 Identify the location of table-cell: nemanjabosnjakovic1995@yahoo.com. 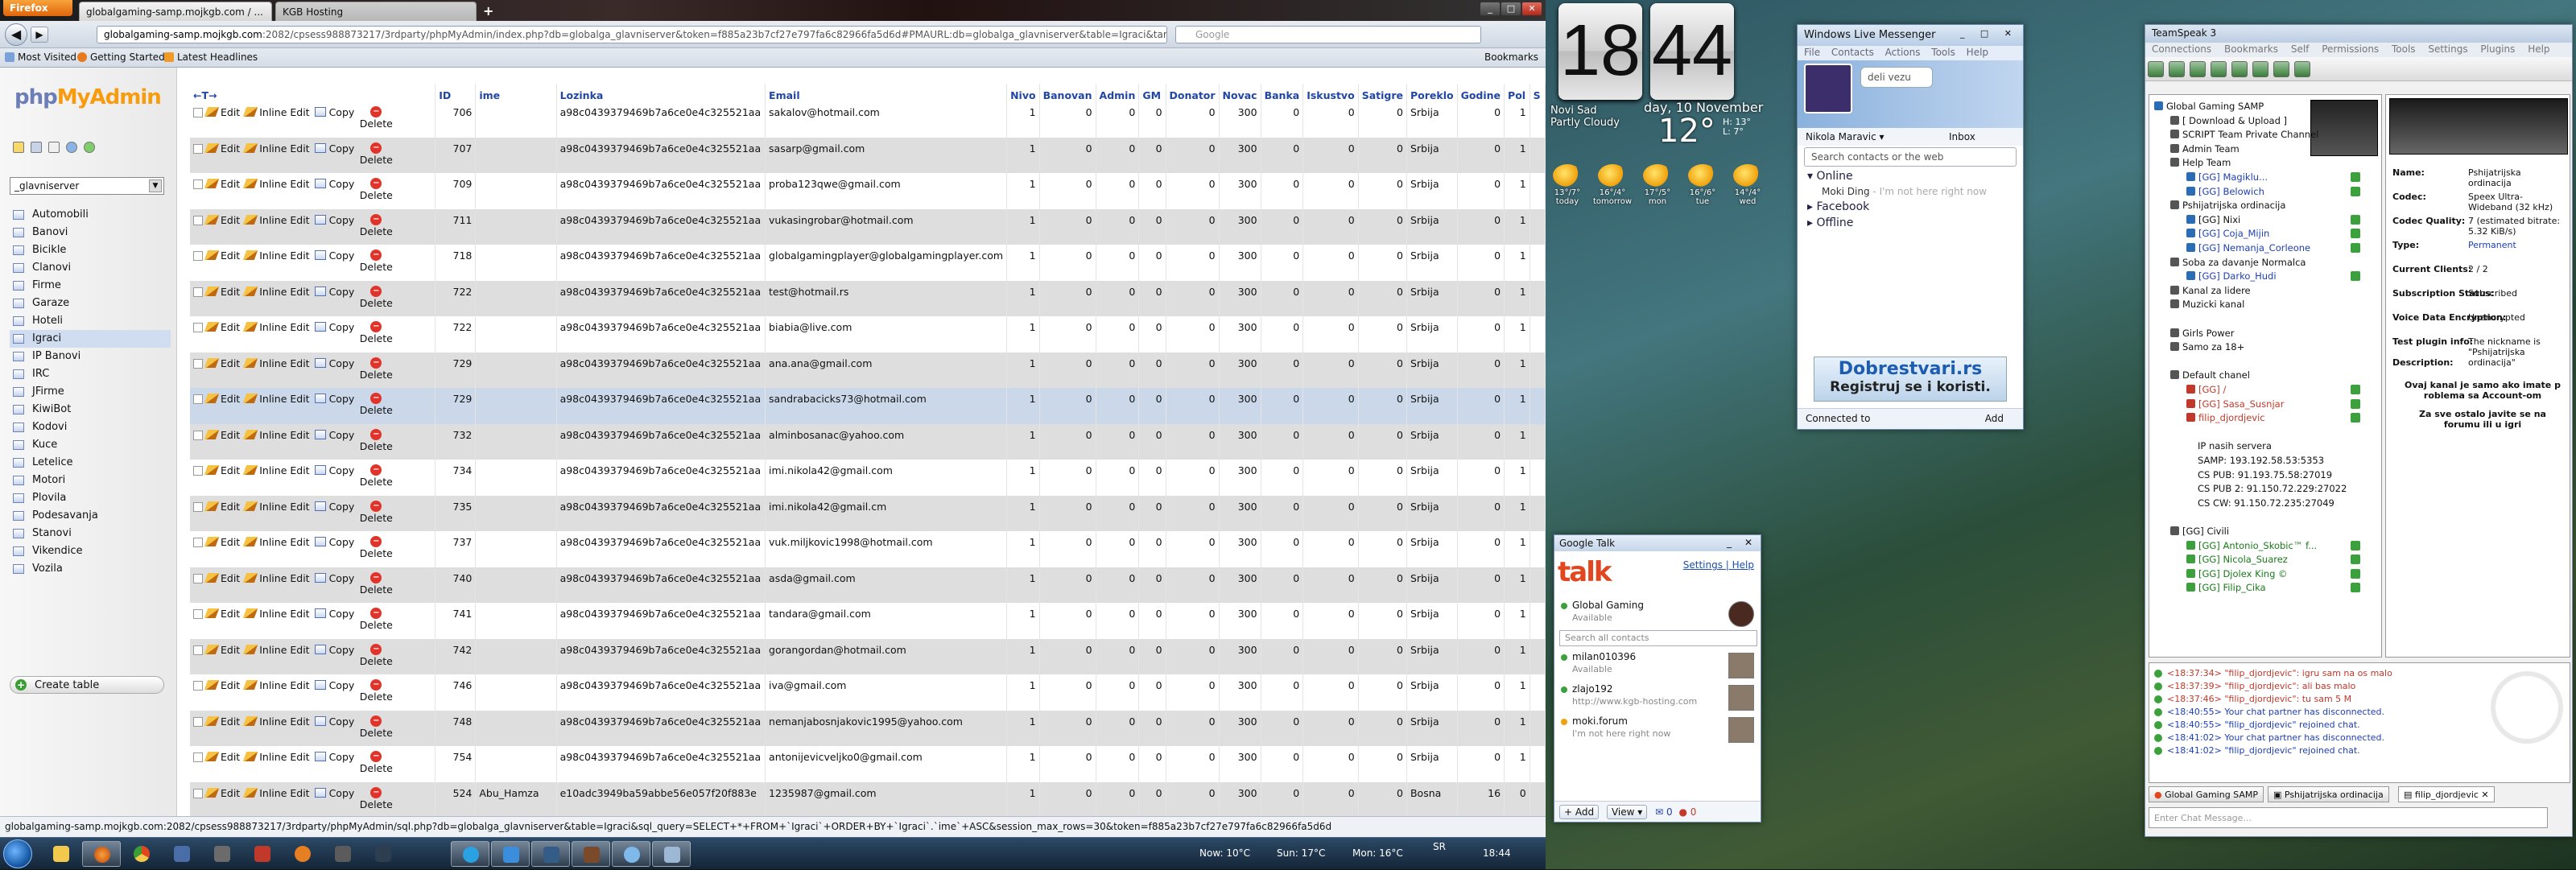
(886, 728).